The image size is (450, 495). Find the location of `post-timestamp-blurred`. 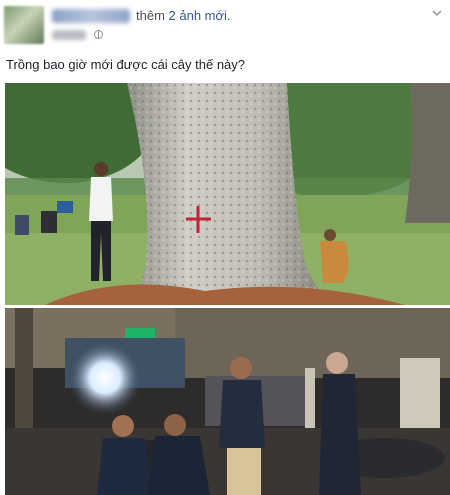

post-timestamp-blurred is located at coordinates (69, 35).